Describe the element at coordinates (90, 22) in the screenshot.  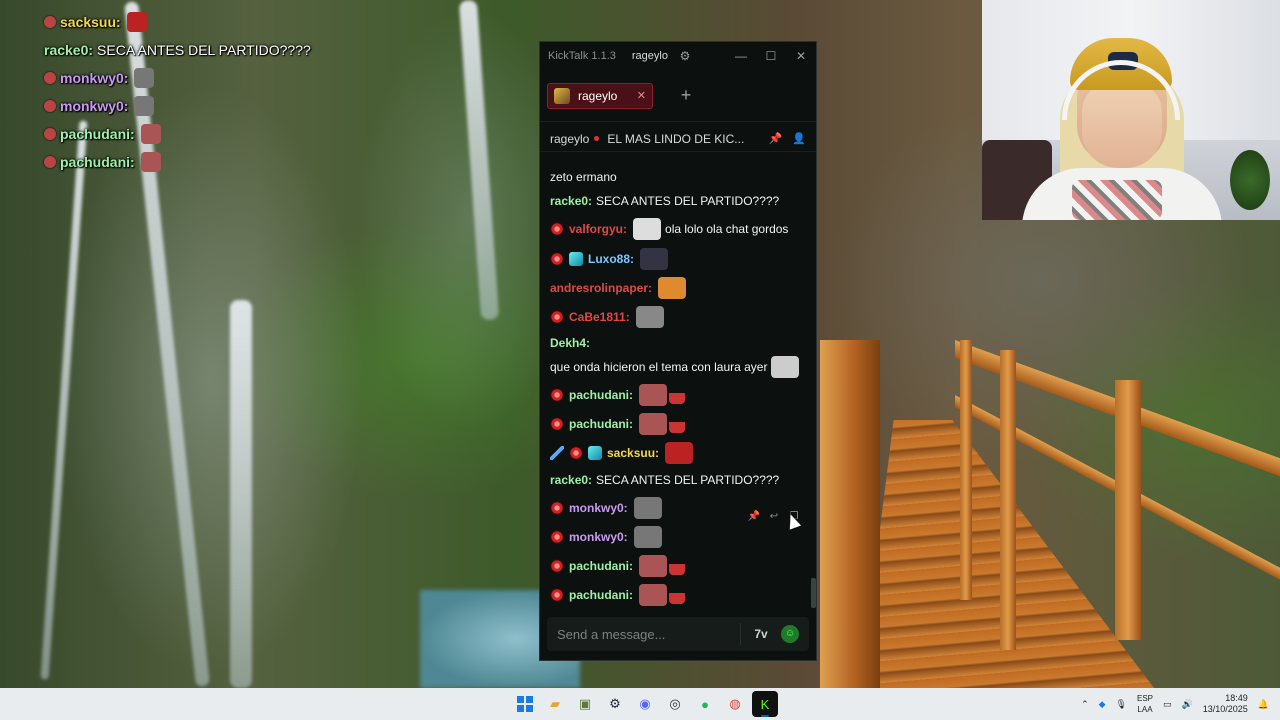
I see `overlay-username: sacksuu:` at that location.